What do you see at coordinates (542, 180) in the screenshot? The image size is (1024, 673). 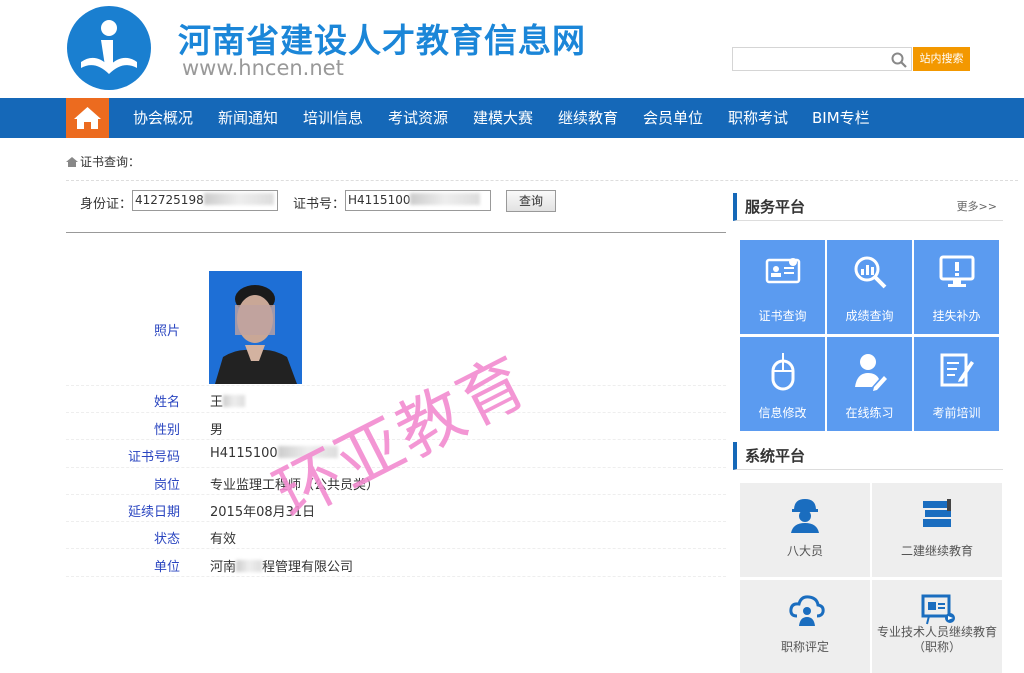 I see `divider` at bounding box center [542, 180].